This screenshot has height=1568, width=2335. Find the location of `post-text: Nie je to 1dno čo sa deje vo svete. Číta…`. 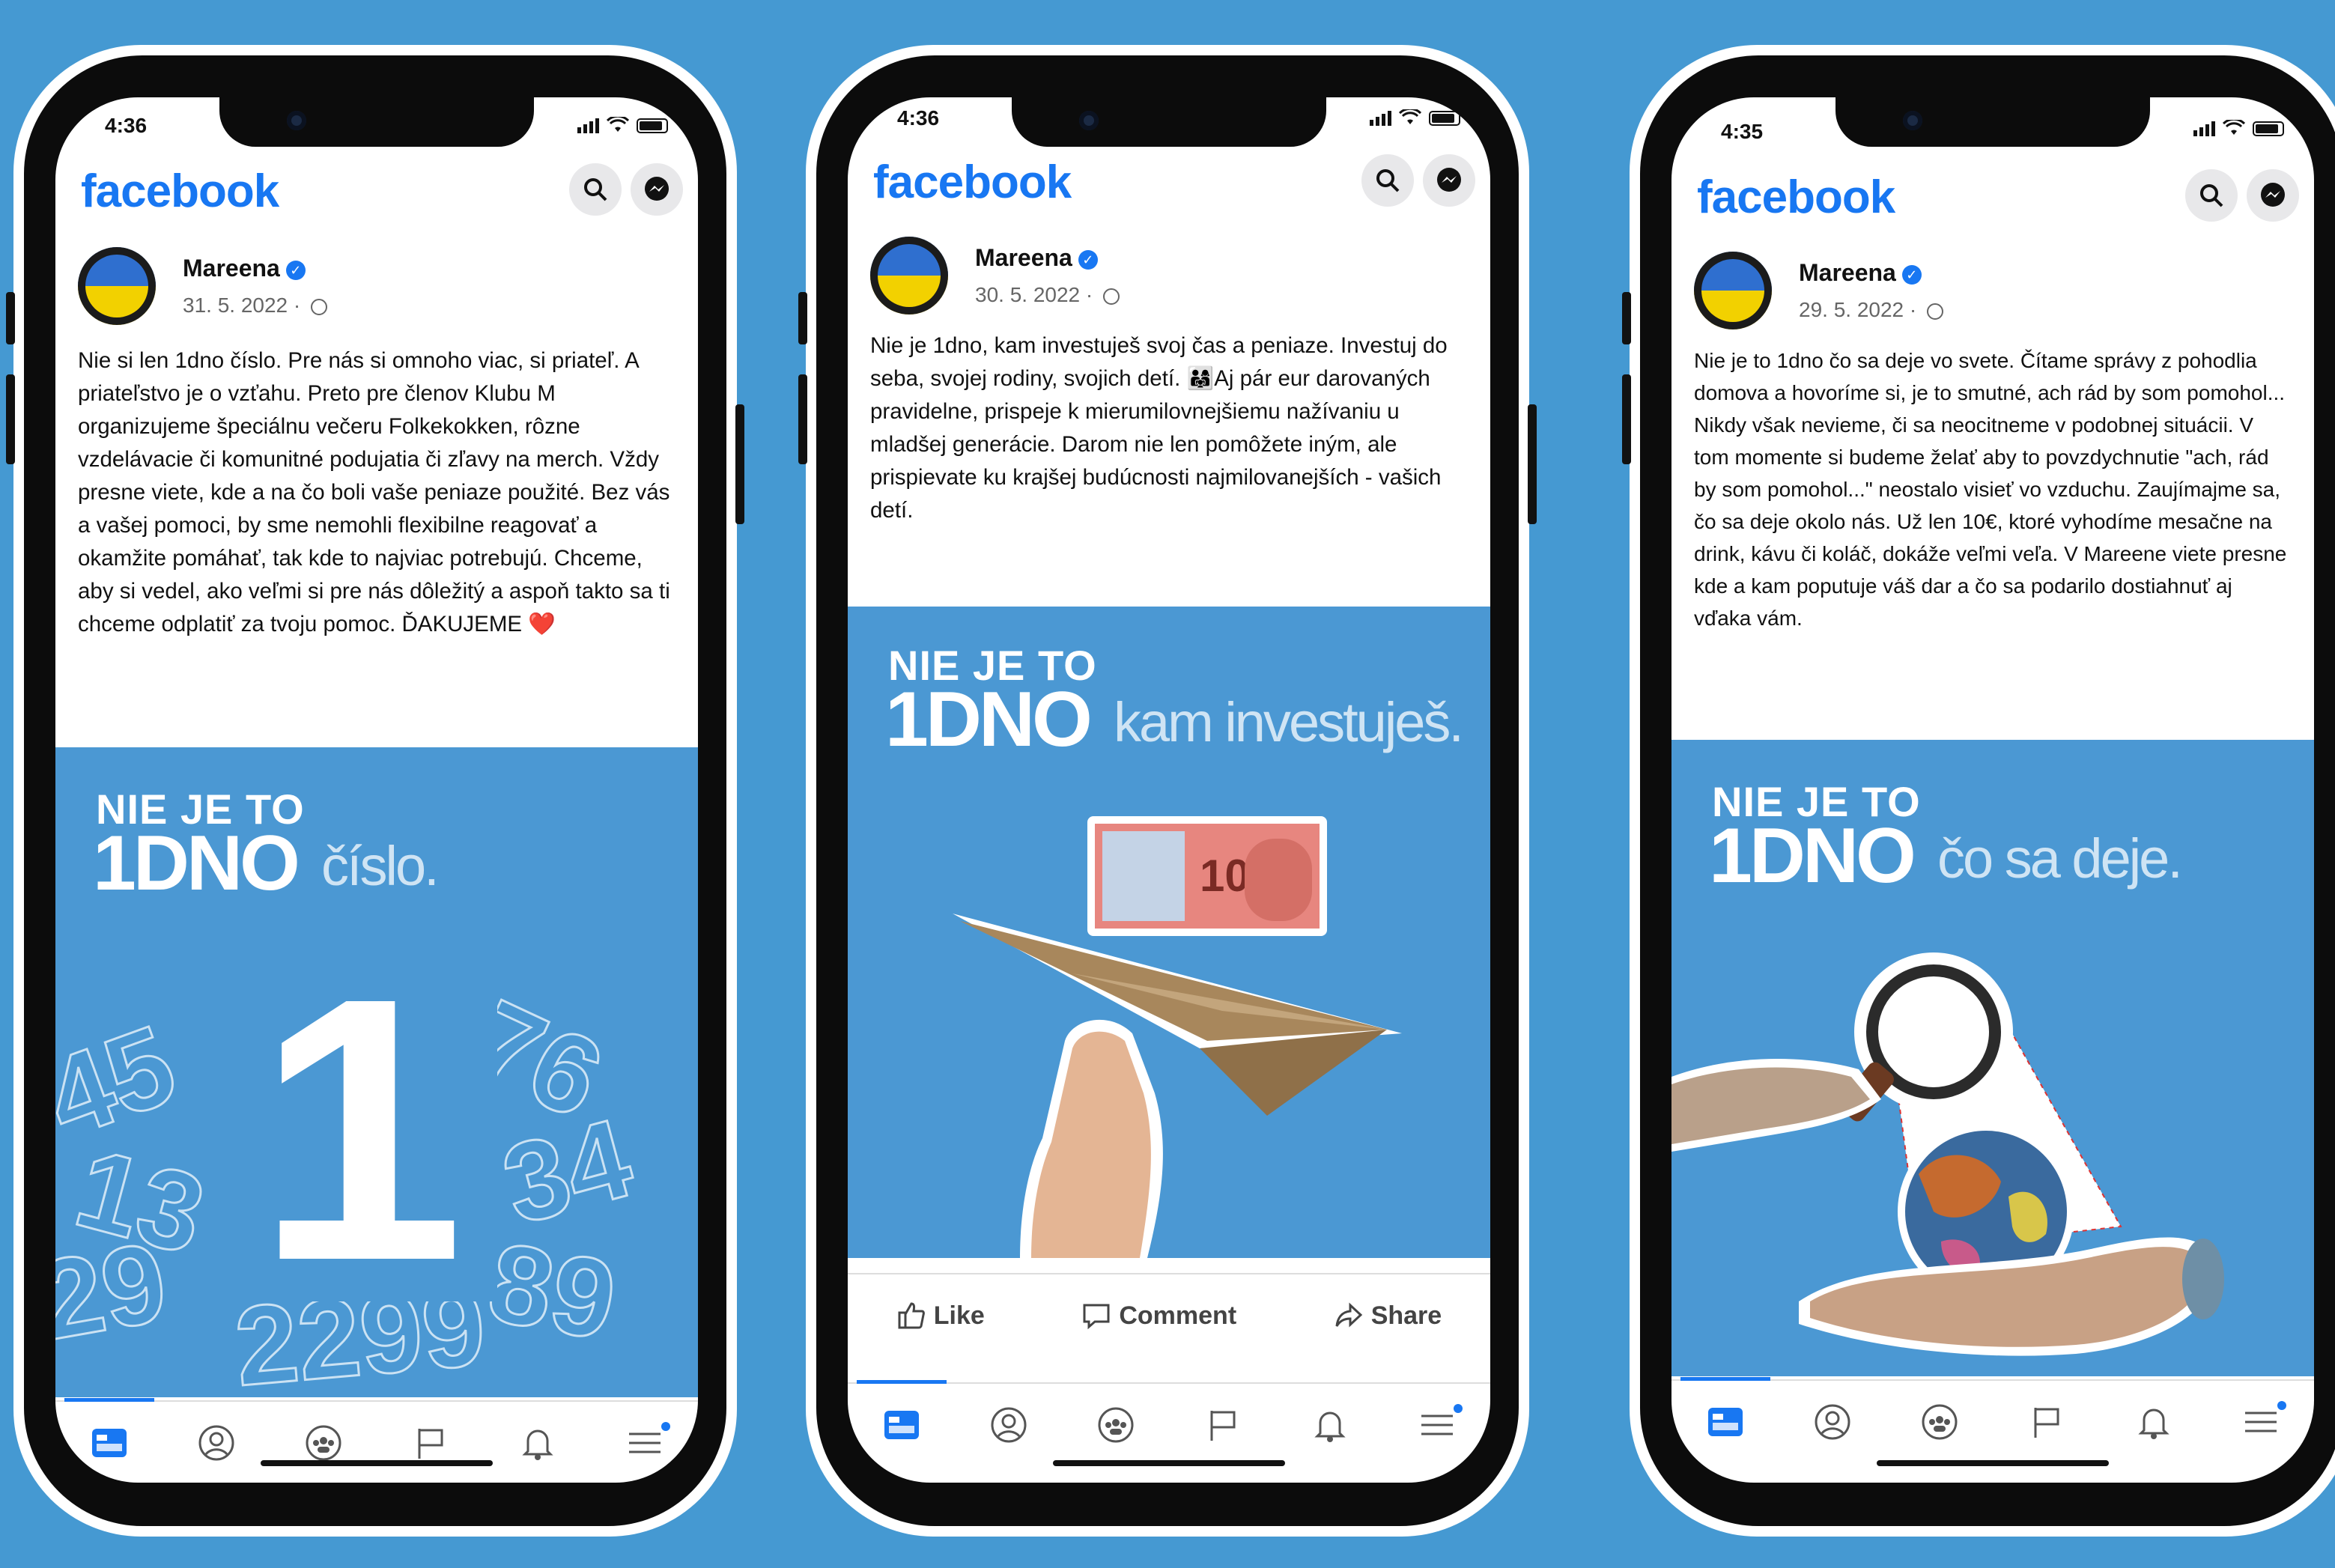

post-text: Nie je to 1dno čo sa deje vo svete. Číta… is located at coordinates (1990, 490).